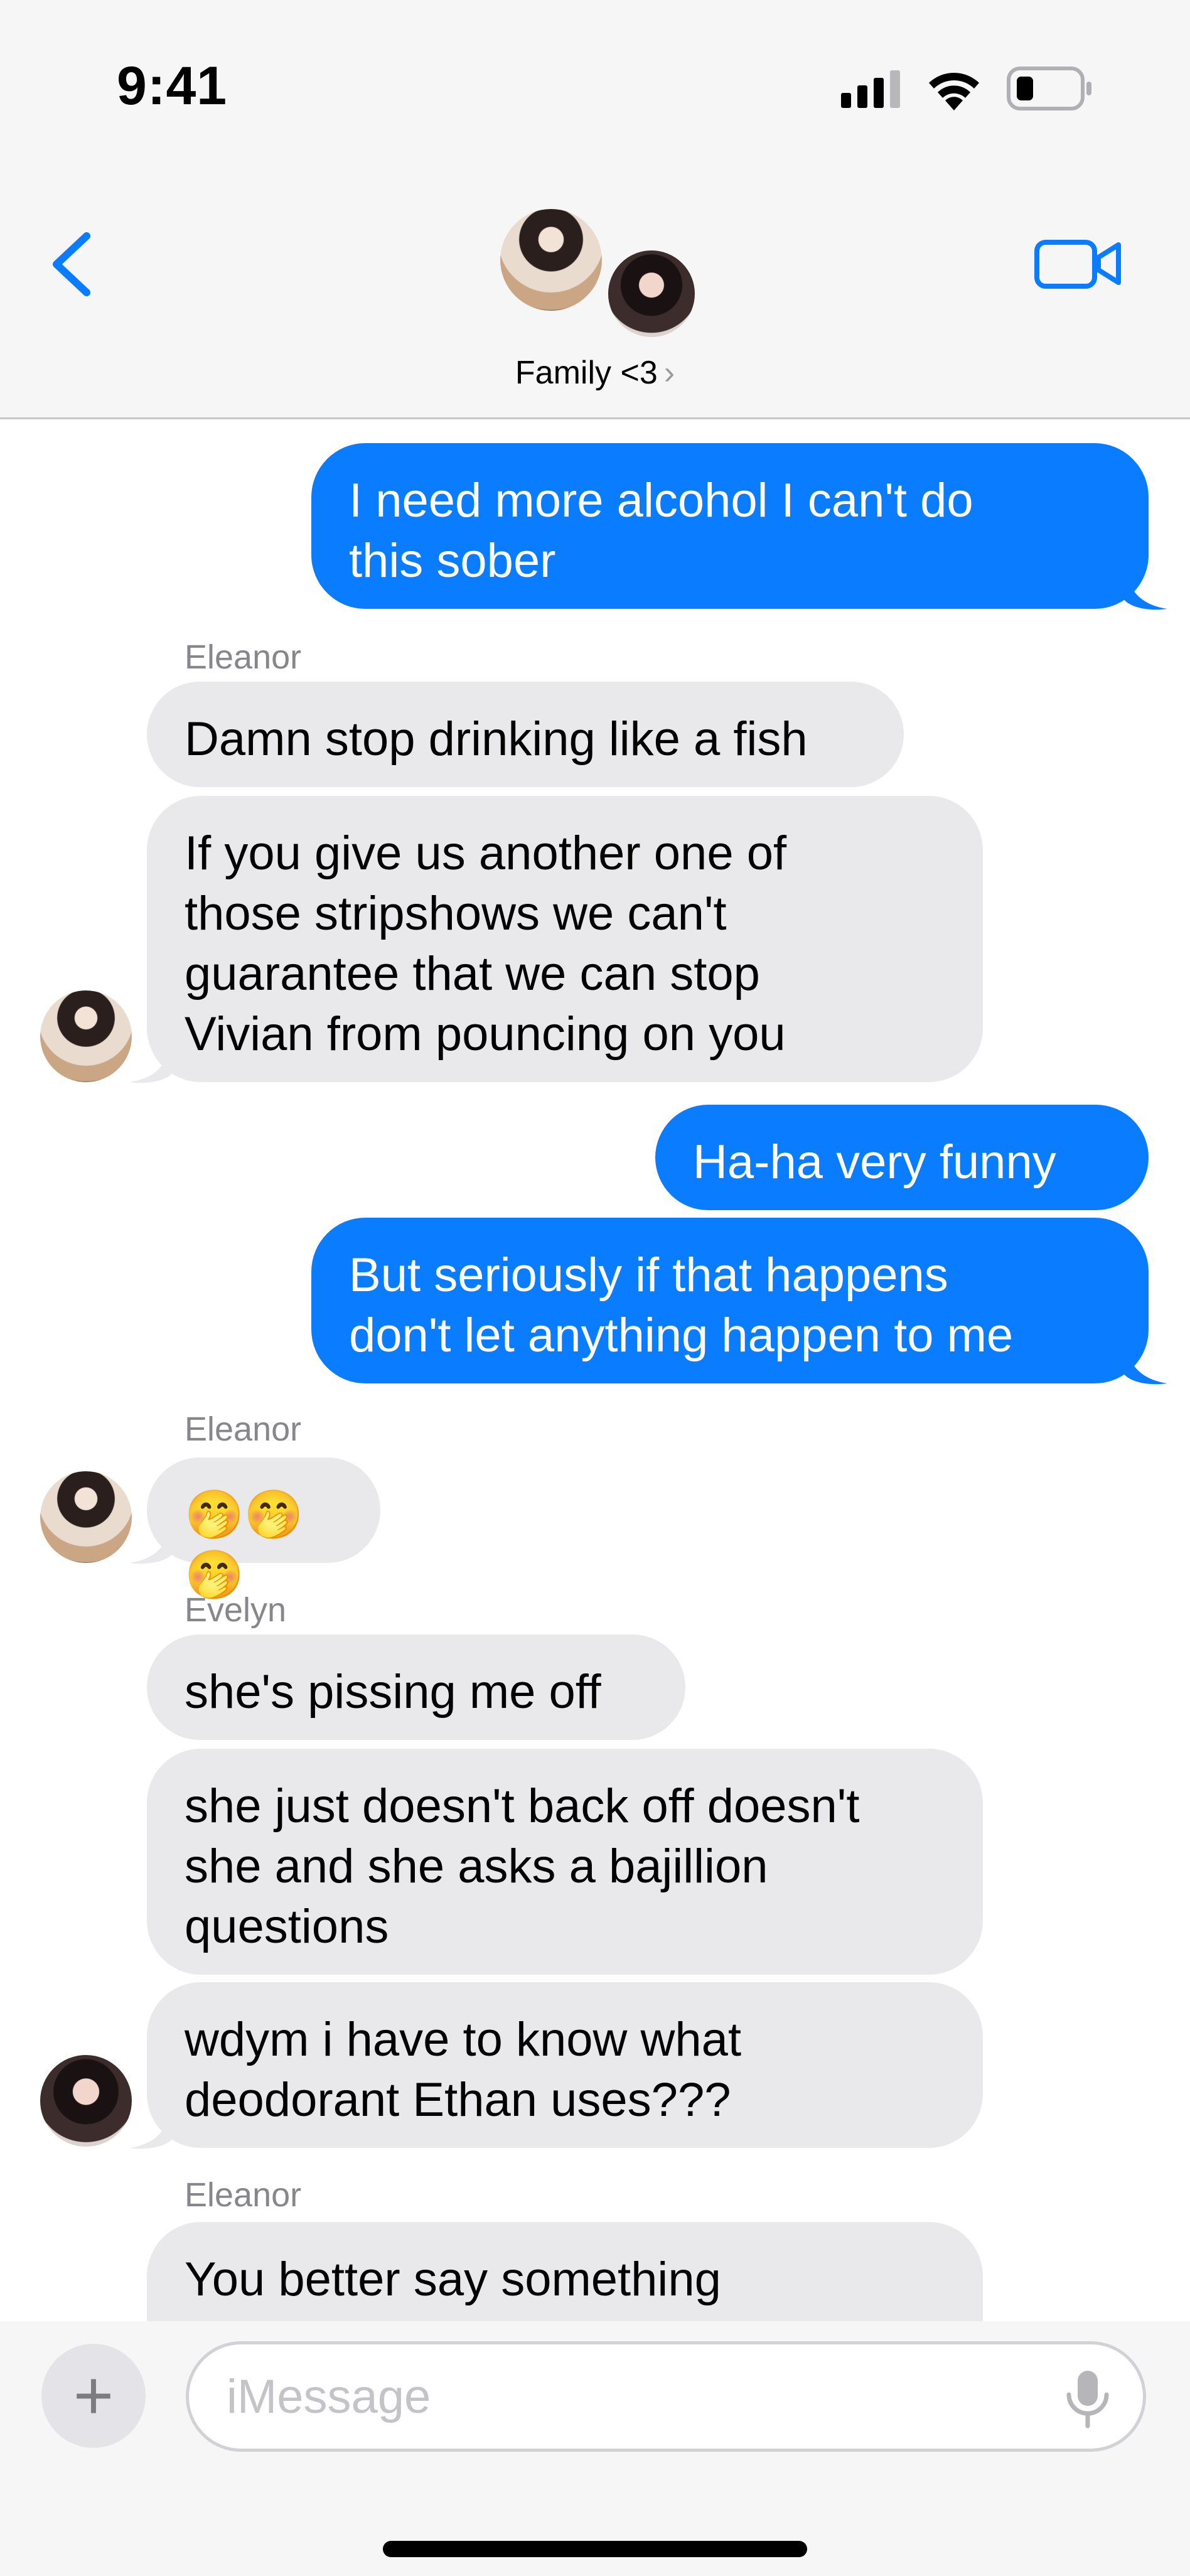 The image size is (1190, 2576). What do you see at coordinates (1049, 88) in the screenshot?
I see `battery-icon` at bounding box center [1049, 88].